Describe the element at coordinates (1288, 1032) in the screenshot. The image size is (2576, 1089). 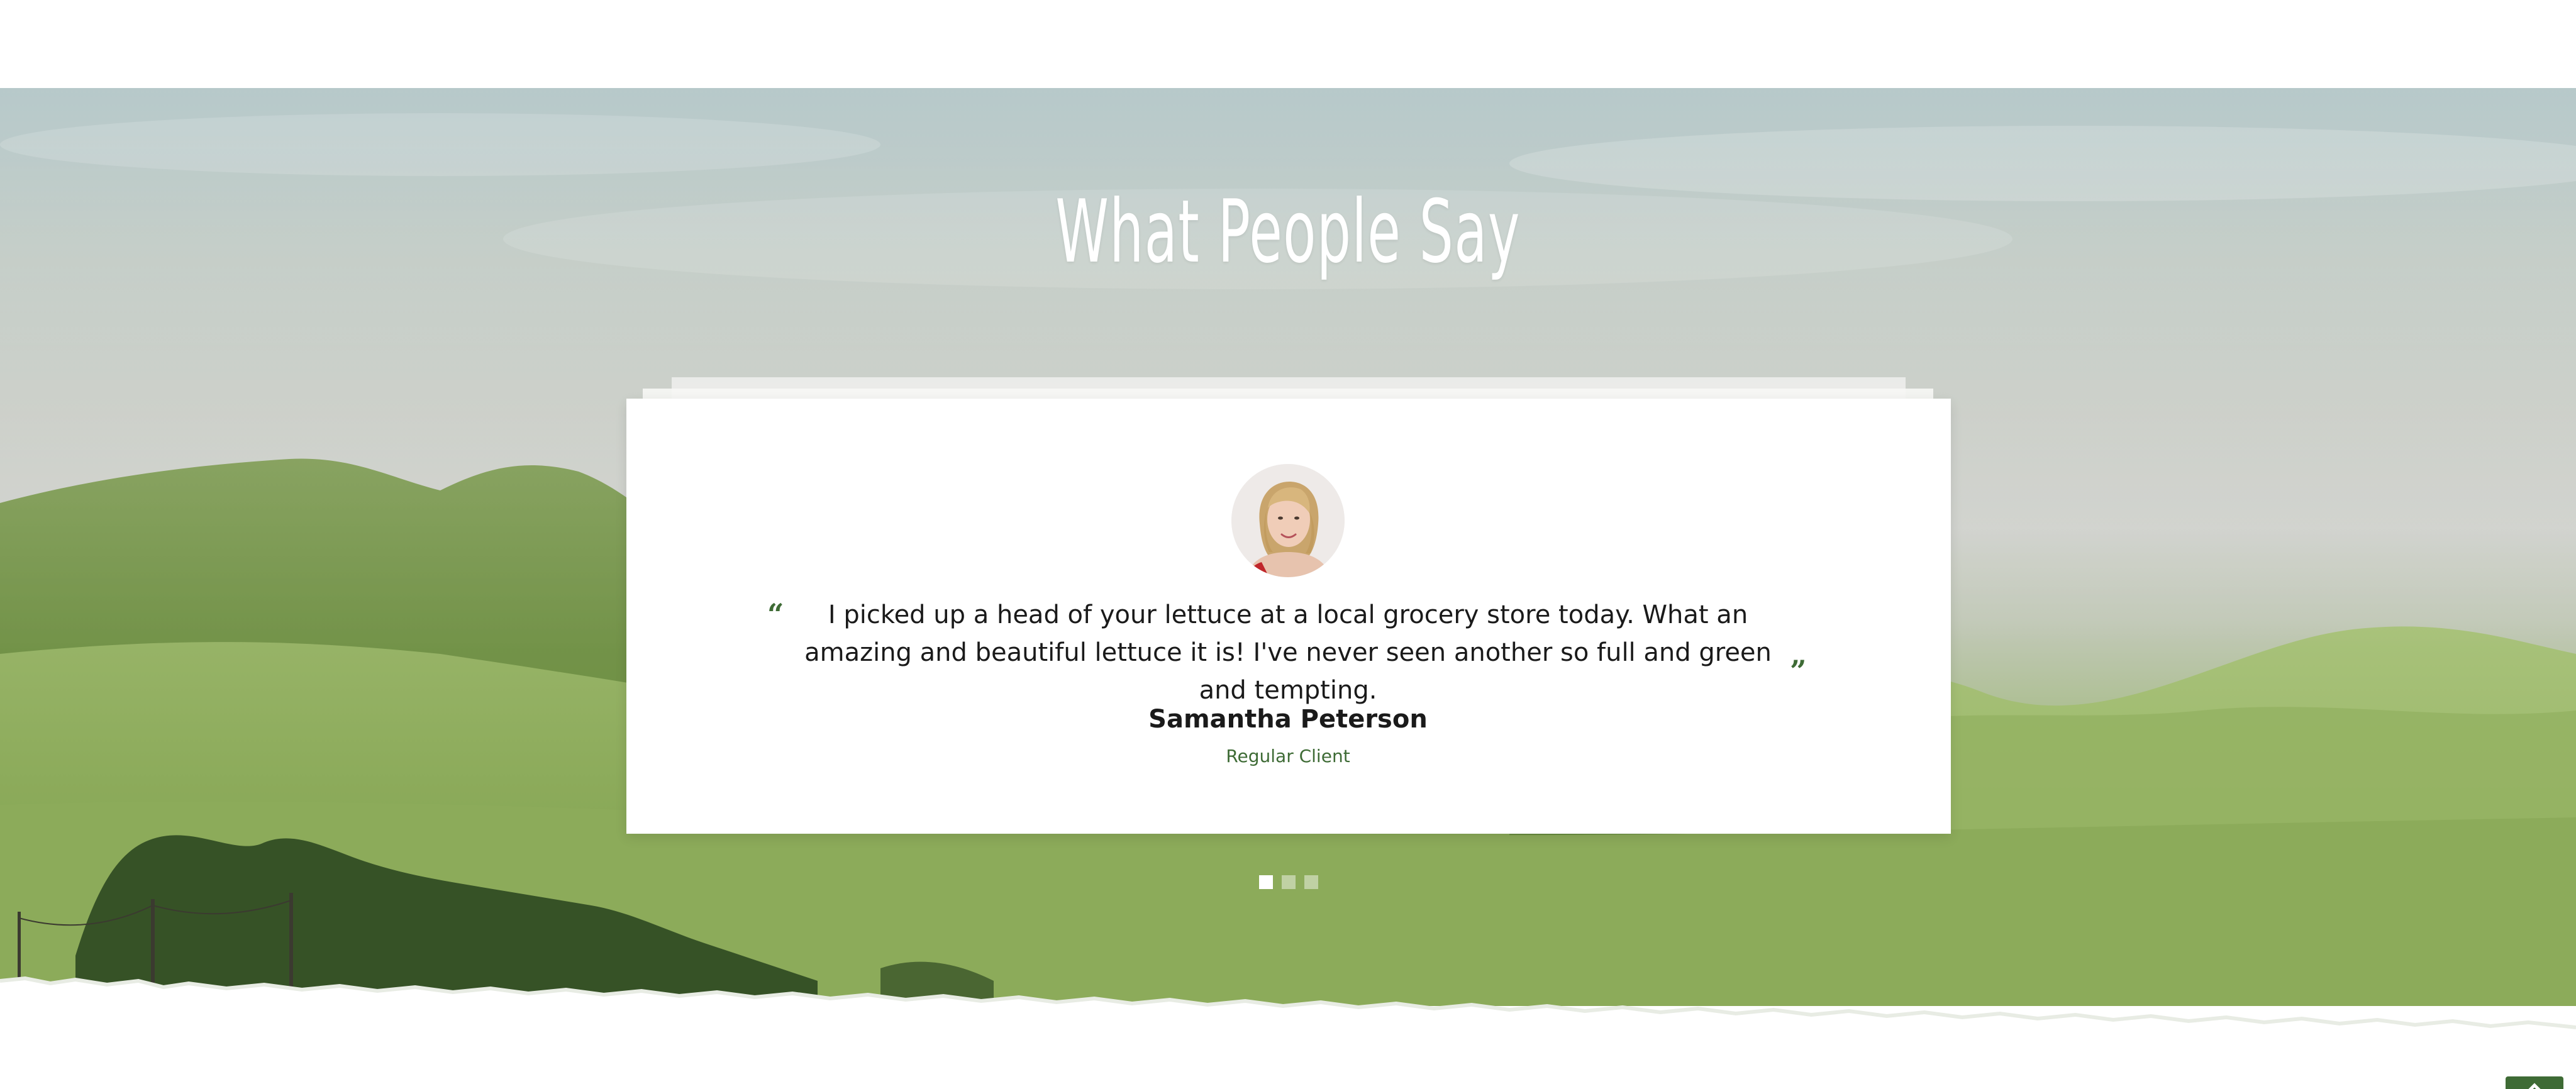
I see `torn-paper-divider` at that location.